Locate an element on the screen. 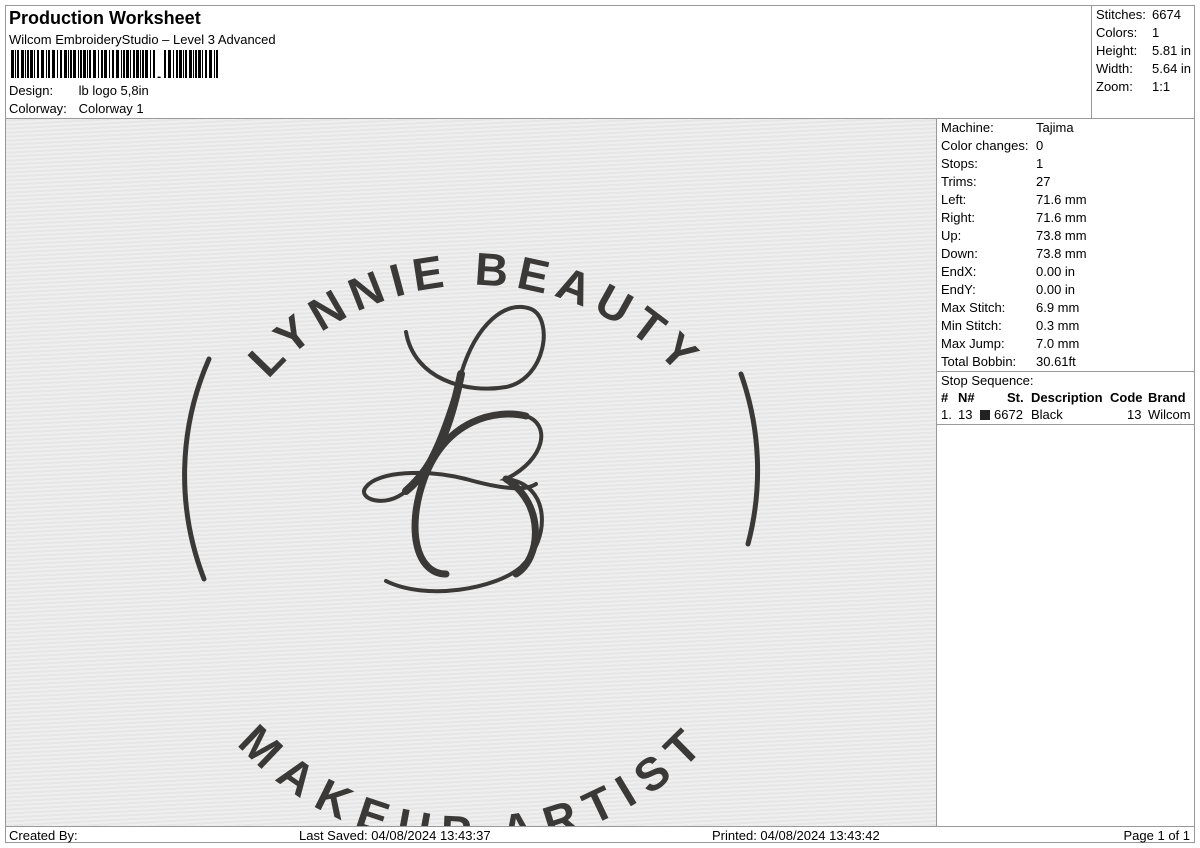  property-label: Down: is located at coordinates (959, 253).